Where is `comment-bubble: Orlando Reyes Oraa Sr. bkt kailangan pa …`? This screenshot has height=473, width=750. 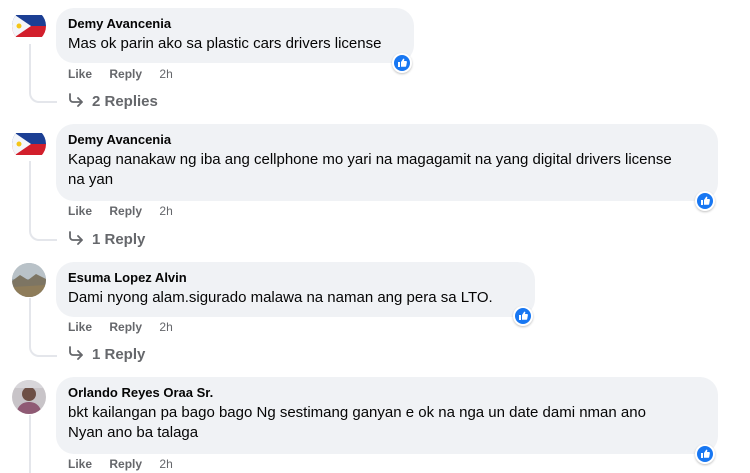 comment-bubble: Orlando Reyes Oraa Sr. bkt kailangan pa … is located at coordinates (387, 415).